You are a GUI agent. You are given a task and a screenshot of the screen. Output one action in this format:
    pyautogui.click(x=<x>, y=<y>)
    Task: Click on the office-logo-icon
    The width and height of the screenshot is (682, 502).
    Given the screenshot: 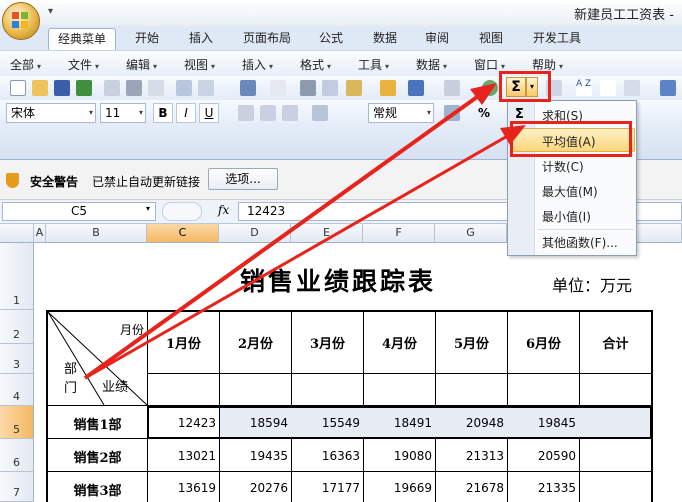 What is the action you would take?
    pyautogui.click(x=21, y=21)
    